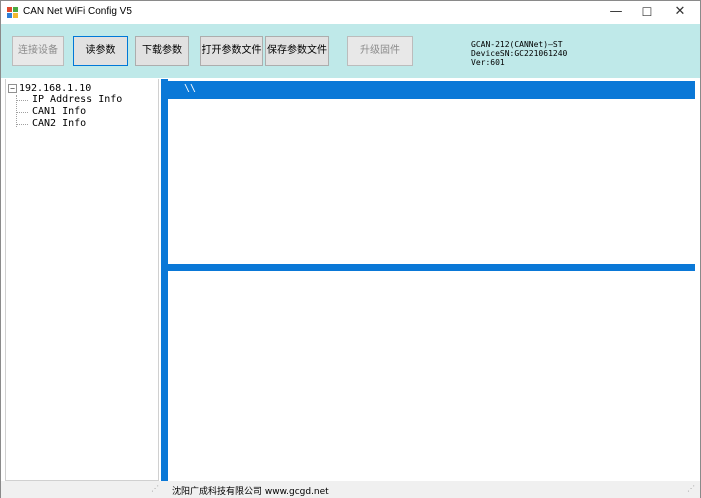 This screenshot has height=498, width=701. I want to click on read-params-button: 读参数, so click(100, 51).